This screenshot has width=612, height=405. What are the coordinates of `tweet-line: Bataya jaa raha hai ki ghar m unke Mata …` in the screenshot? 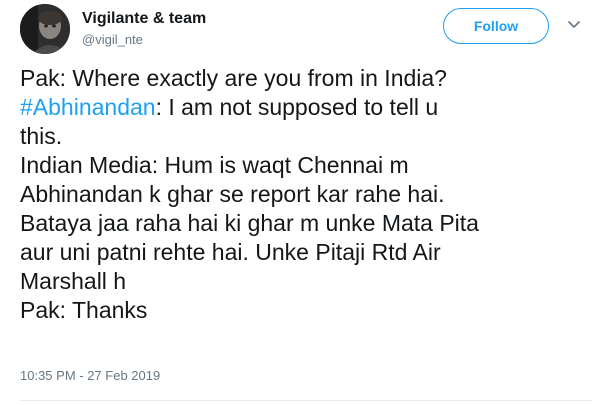 It's located at (249, 223).